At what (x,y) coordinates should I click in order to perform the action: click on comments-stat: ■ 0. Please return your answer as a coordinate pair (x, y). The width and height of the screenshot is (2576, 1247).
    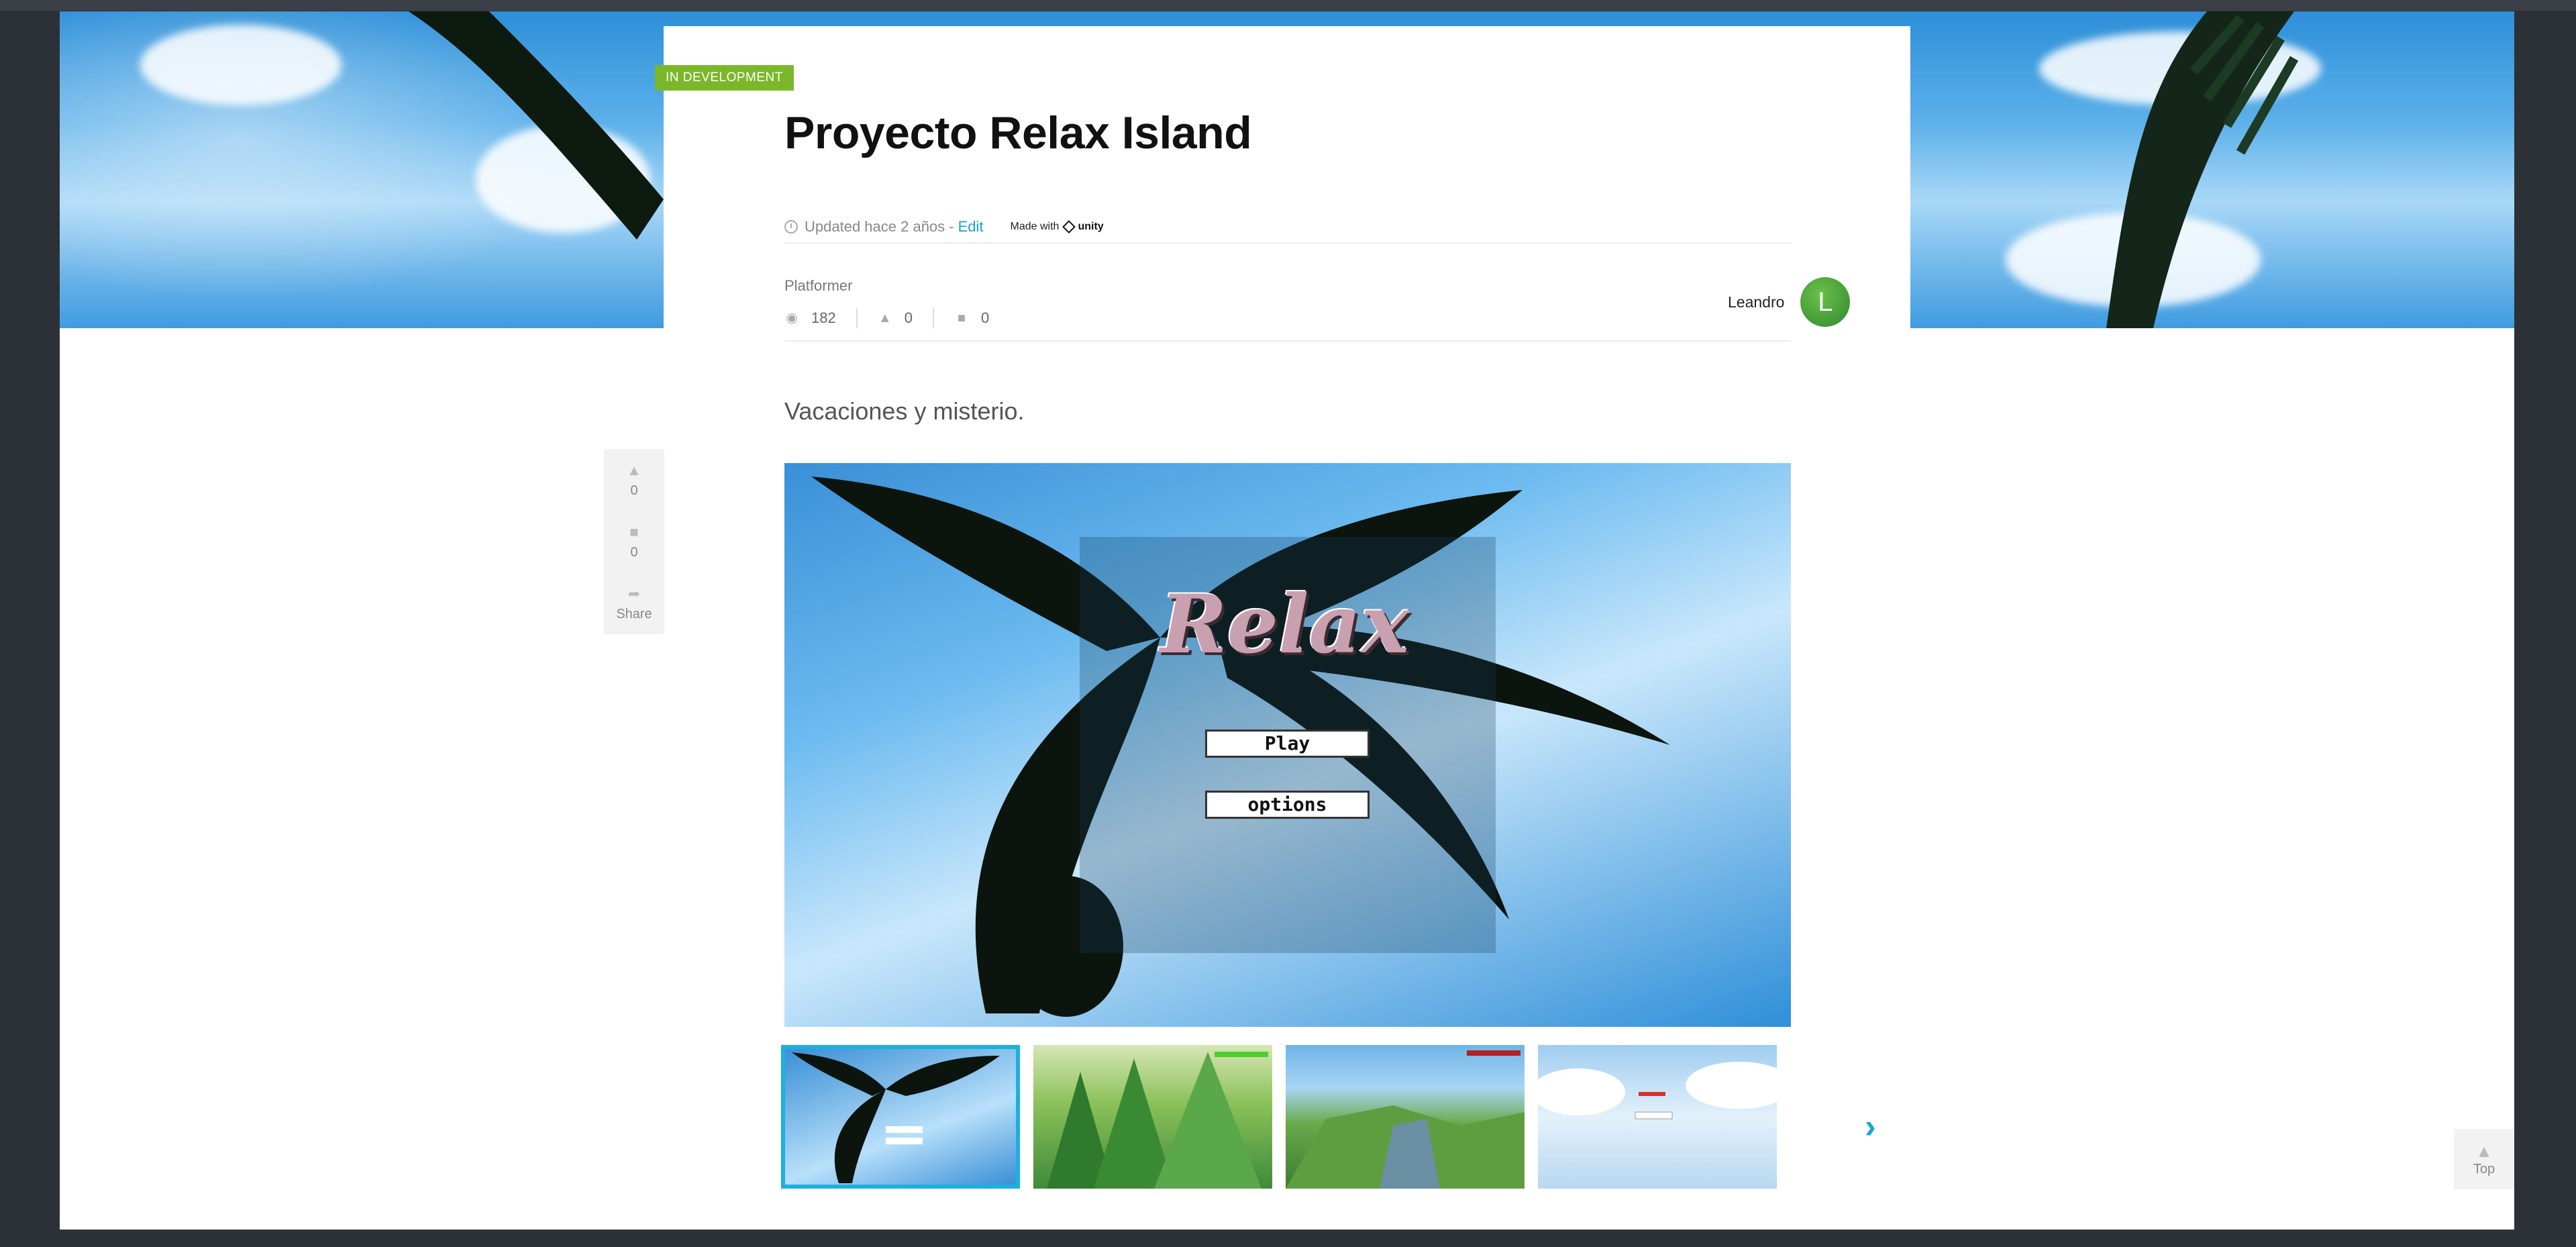
    Looking at the image, I should click on (981, 318).